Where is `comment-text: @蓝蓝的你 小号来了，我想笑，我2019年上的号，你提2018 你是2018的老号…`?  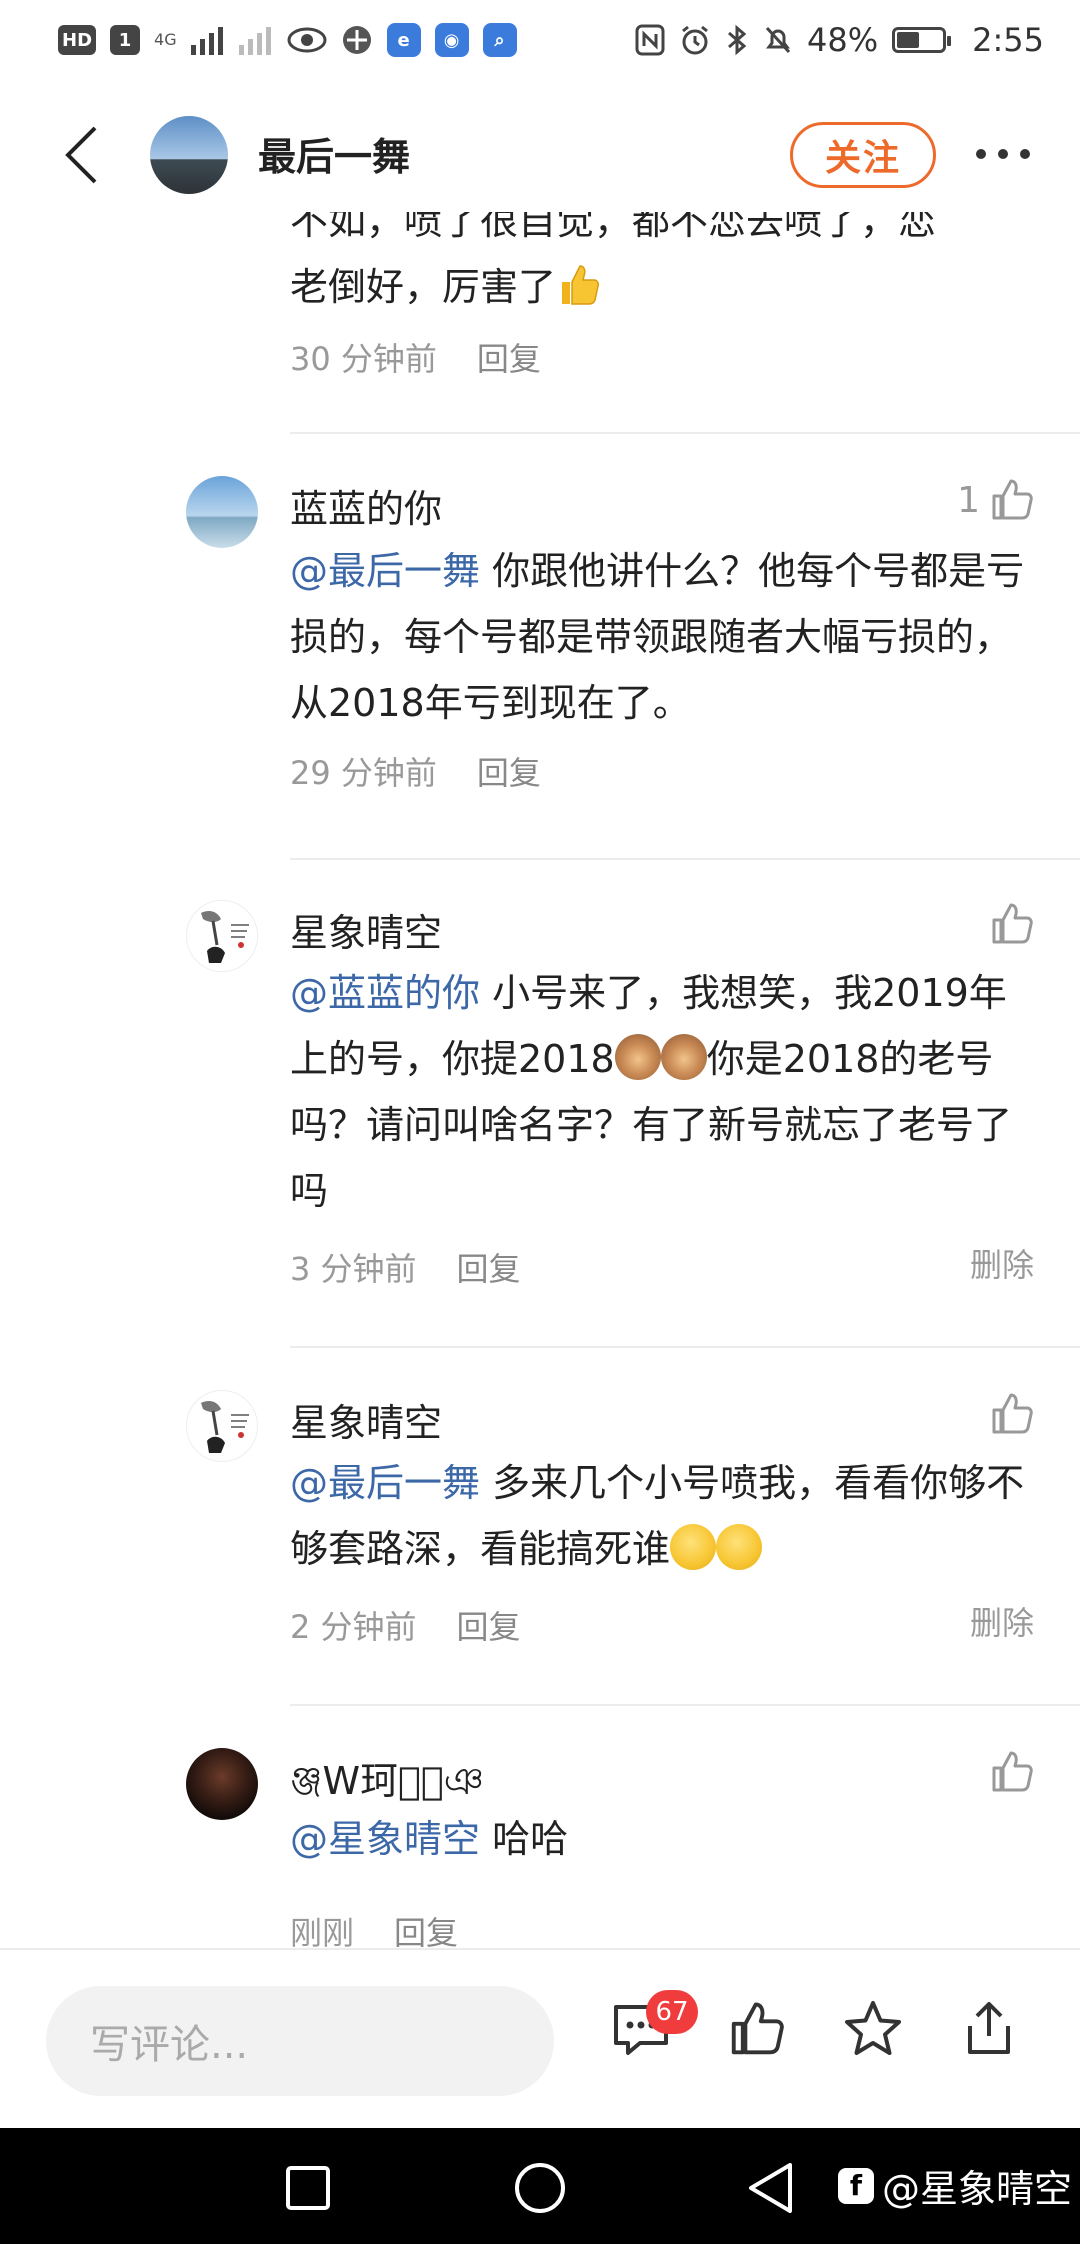
comment-text: @蓝蓝的你 小号来了，我想笑，我2019年上的号，你提2018 你是2018的老号… is located at coordinates (660, 1092).